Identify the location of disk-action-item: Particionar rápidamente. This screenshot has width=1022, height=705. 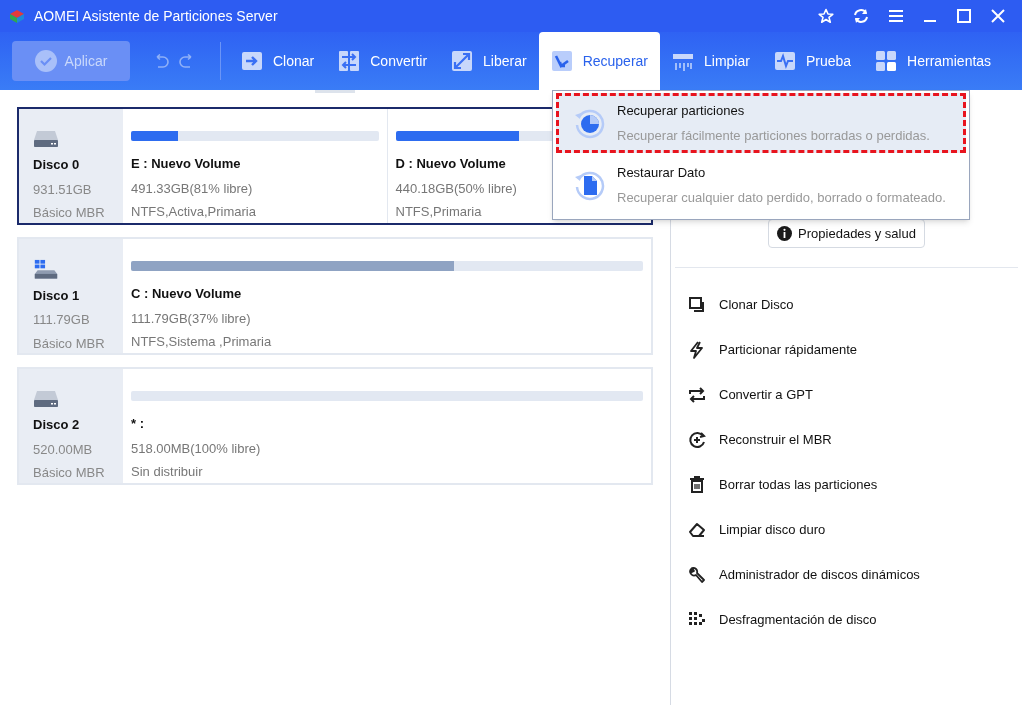
(855, 349).